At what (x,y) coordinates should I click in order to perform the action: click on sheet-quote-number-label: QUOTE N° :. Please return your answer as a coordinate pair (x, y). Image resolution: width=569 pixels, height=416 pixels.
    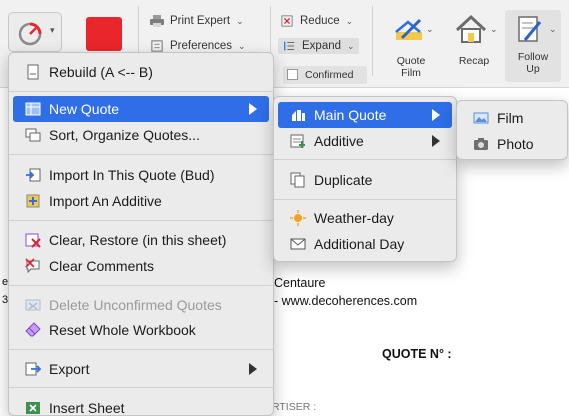
    Looking at the image, I should click on (417, 354).